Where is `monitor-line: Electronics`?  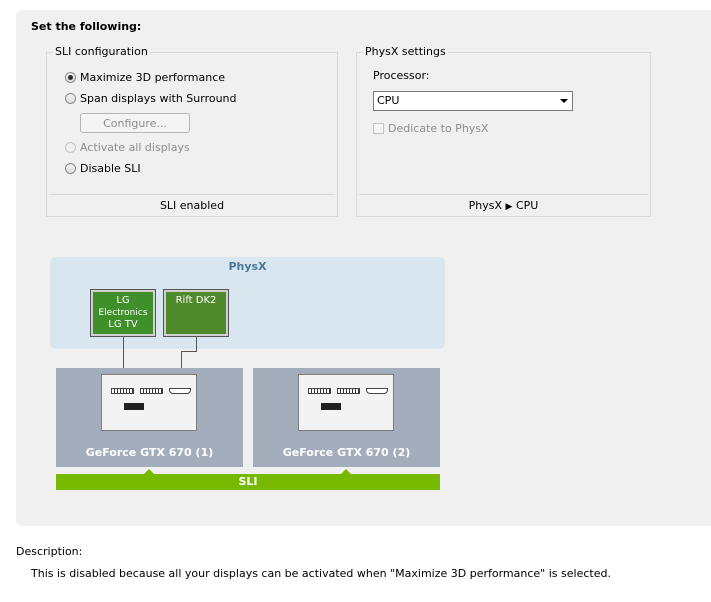
monitor-line: Electronics is located at coordinates (123, 313).